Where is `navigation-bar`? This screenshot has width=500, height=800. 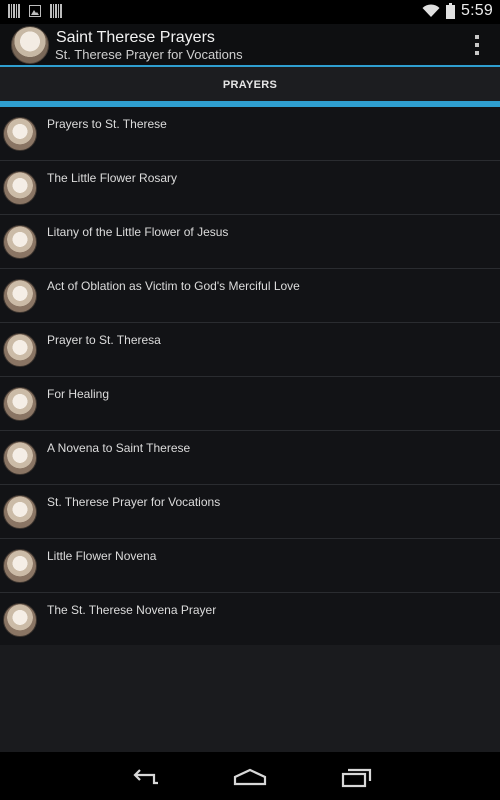
navigation-bar is located at coordinates (250, 776).